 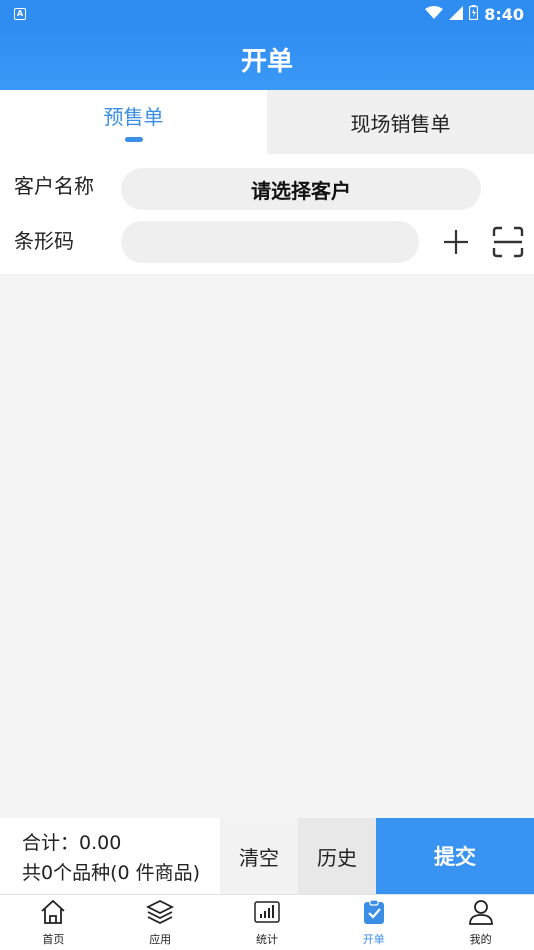 I want to click on status-icons: 8:40, so click(x=474, y=14).